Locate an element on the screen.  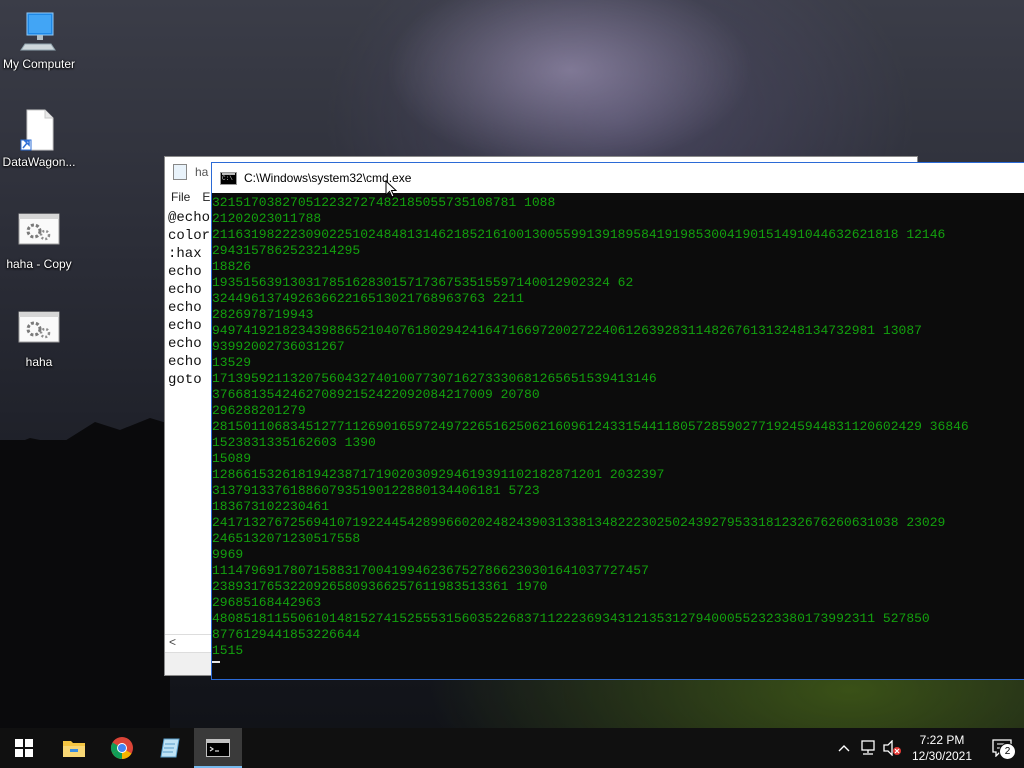
tray-show-hidden is located at coordinates (844, 748).